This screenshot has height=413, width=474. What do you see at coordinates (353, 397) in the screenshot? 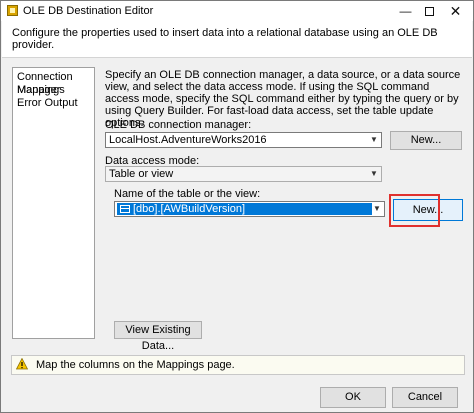
I see `ok-button: OK` at bounding box center [353, 397].